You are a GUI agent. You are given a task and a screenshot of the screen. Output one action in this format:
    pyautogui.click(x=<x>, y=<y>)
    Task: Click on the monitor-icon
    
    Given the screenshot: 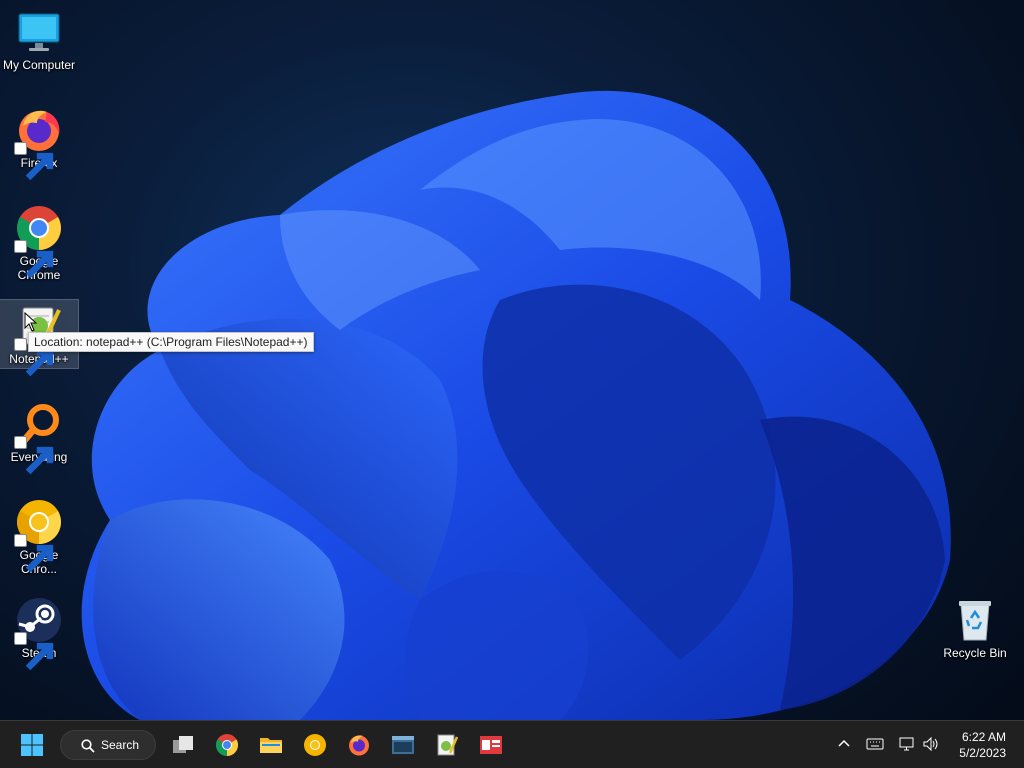 What is the action you would take?
    pyautogui.click(x=39, y=32)
    